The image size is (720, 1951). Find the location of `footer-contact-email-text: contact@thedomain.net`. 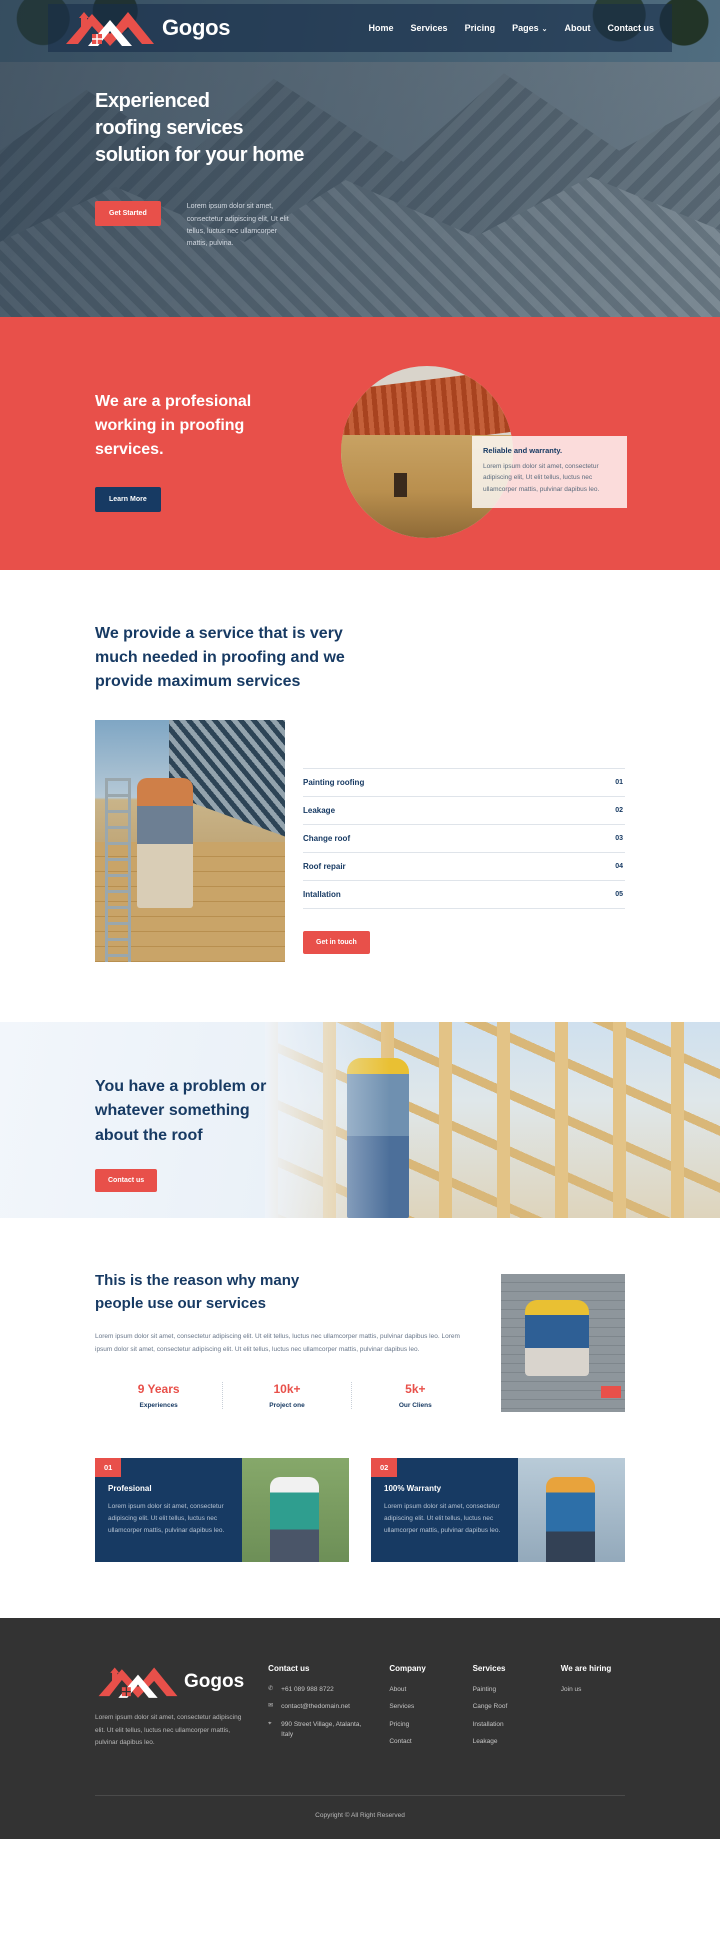

footer-contact-email-text: contact@thedomain.net is located at coordinates (315, 1707).